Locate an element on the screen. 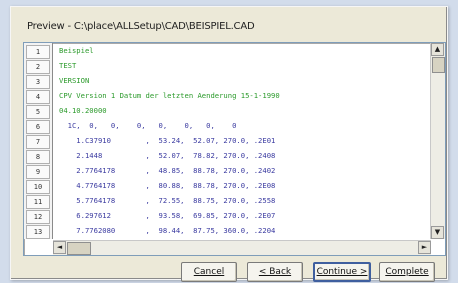 Image resolution: width=458 pixels, height=283 pixels. scroll-left-icon: ◄ is located at coordinates (59, 247).